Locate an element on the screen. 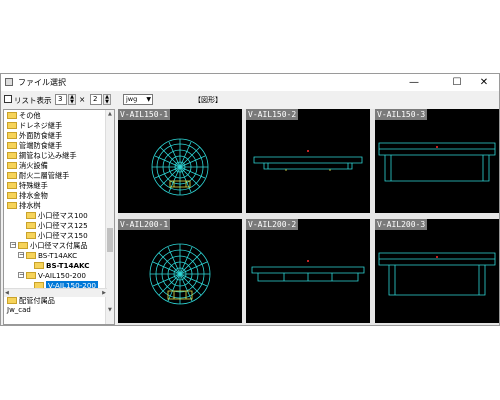 Image resolution: width=500 pixels, height=400 pixels. list-view-label: リスト表示 is located at coordinates (33, 100).